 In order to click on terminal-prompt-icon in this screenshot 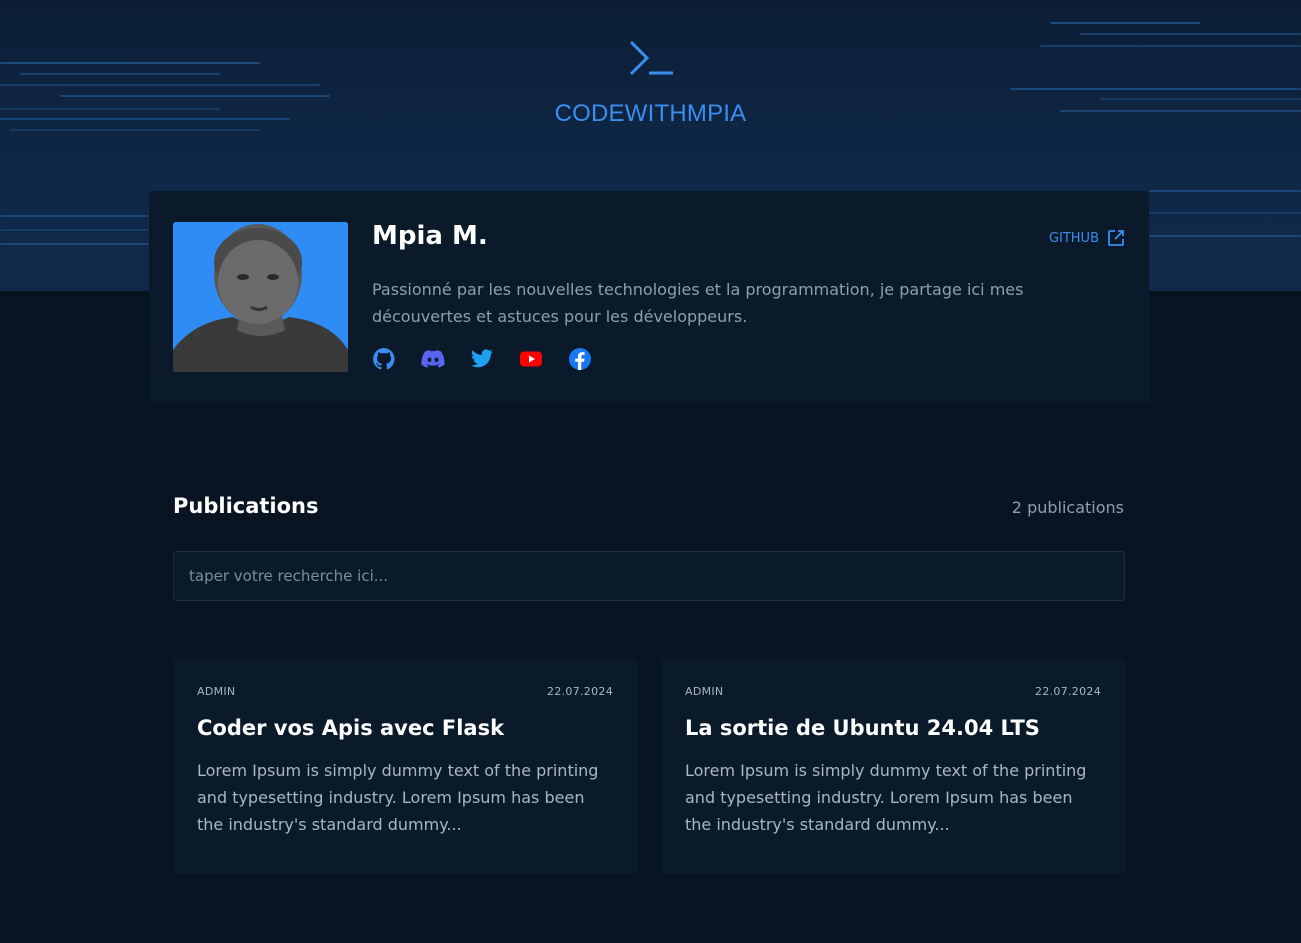, I will do `click(651, 58)`.